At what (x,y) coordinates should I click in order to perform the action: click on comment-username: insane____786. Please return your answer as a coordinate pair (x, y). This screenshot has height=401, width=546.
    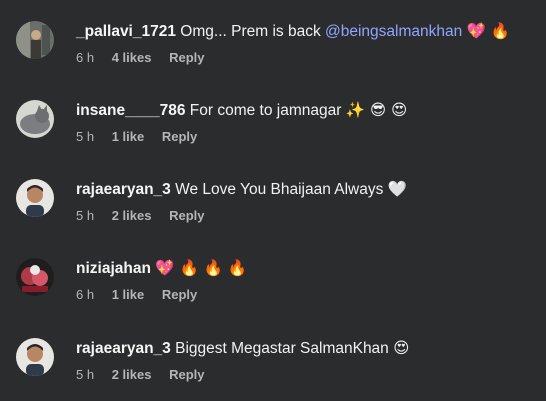
    Looking at the image, I should click on (130, 110).